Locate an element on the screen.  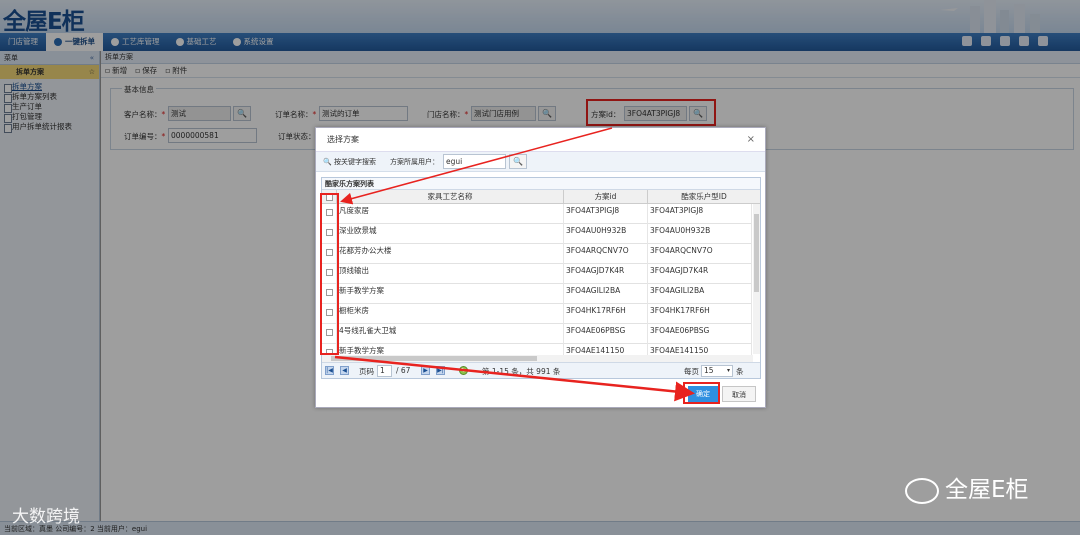
watermark-right-text: 全屋E柜 is located at coordinates (987, 490).